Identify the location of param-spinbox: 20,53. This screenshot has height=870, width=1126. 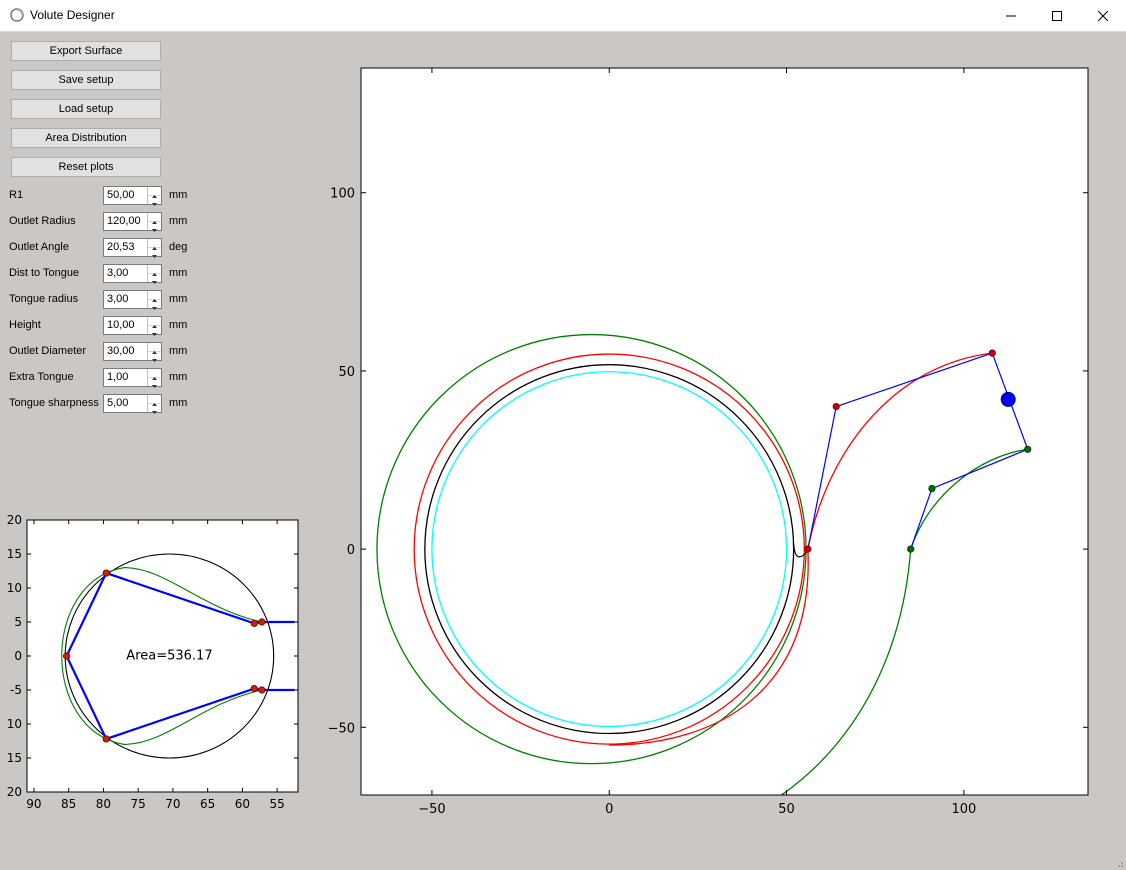
(132, 248).